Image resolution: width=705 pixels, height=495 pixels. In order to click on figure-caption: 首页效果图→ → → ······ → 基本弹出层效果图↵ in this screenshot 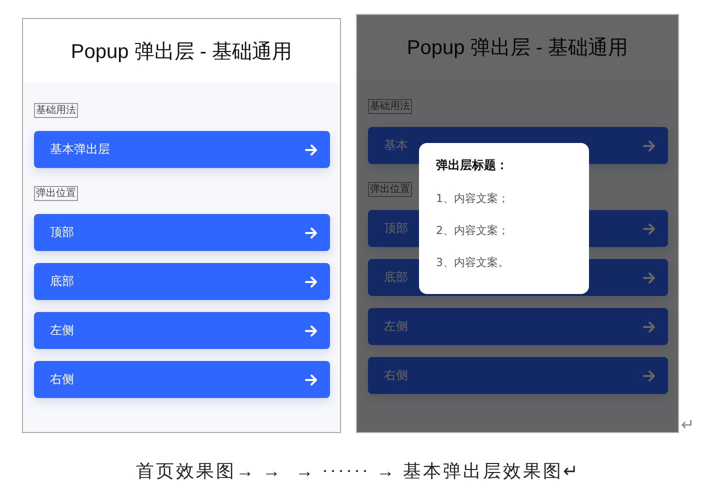, I will do `click(358, 471)`.